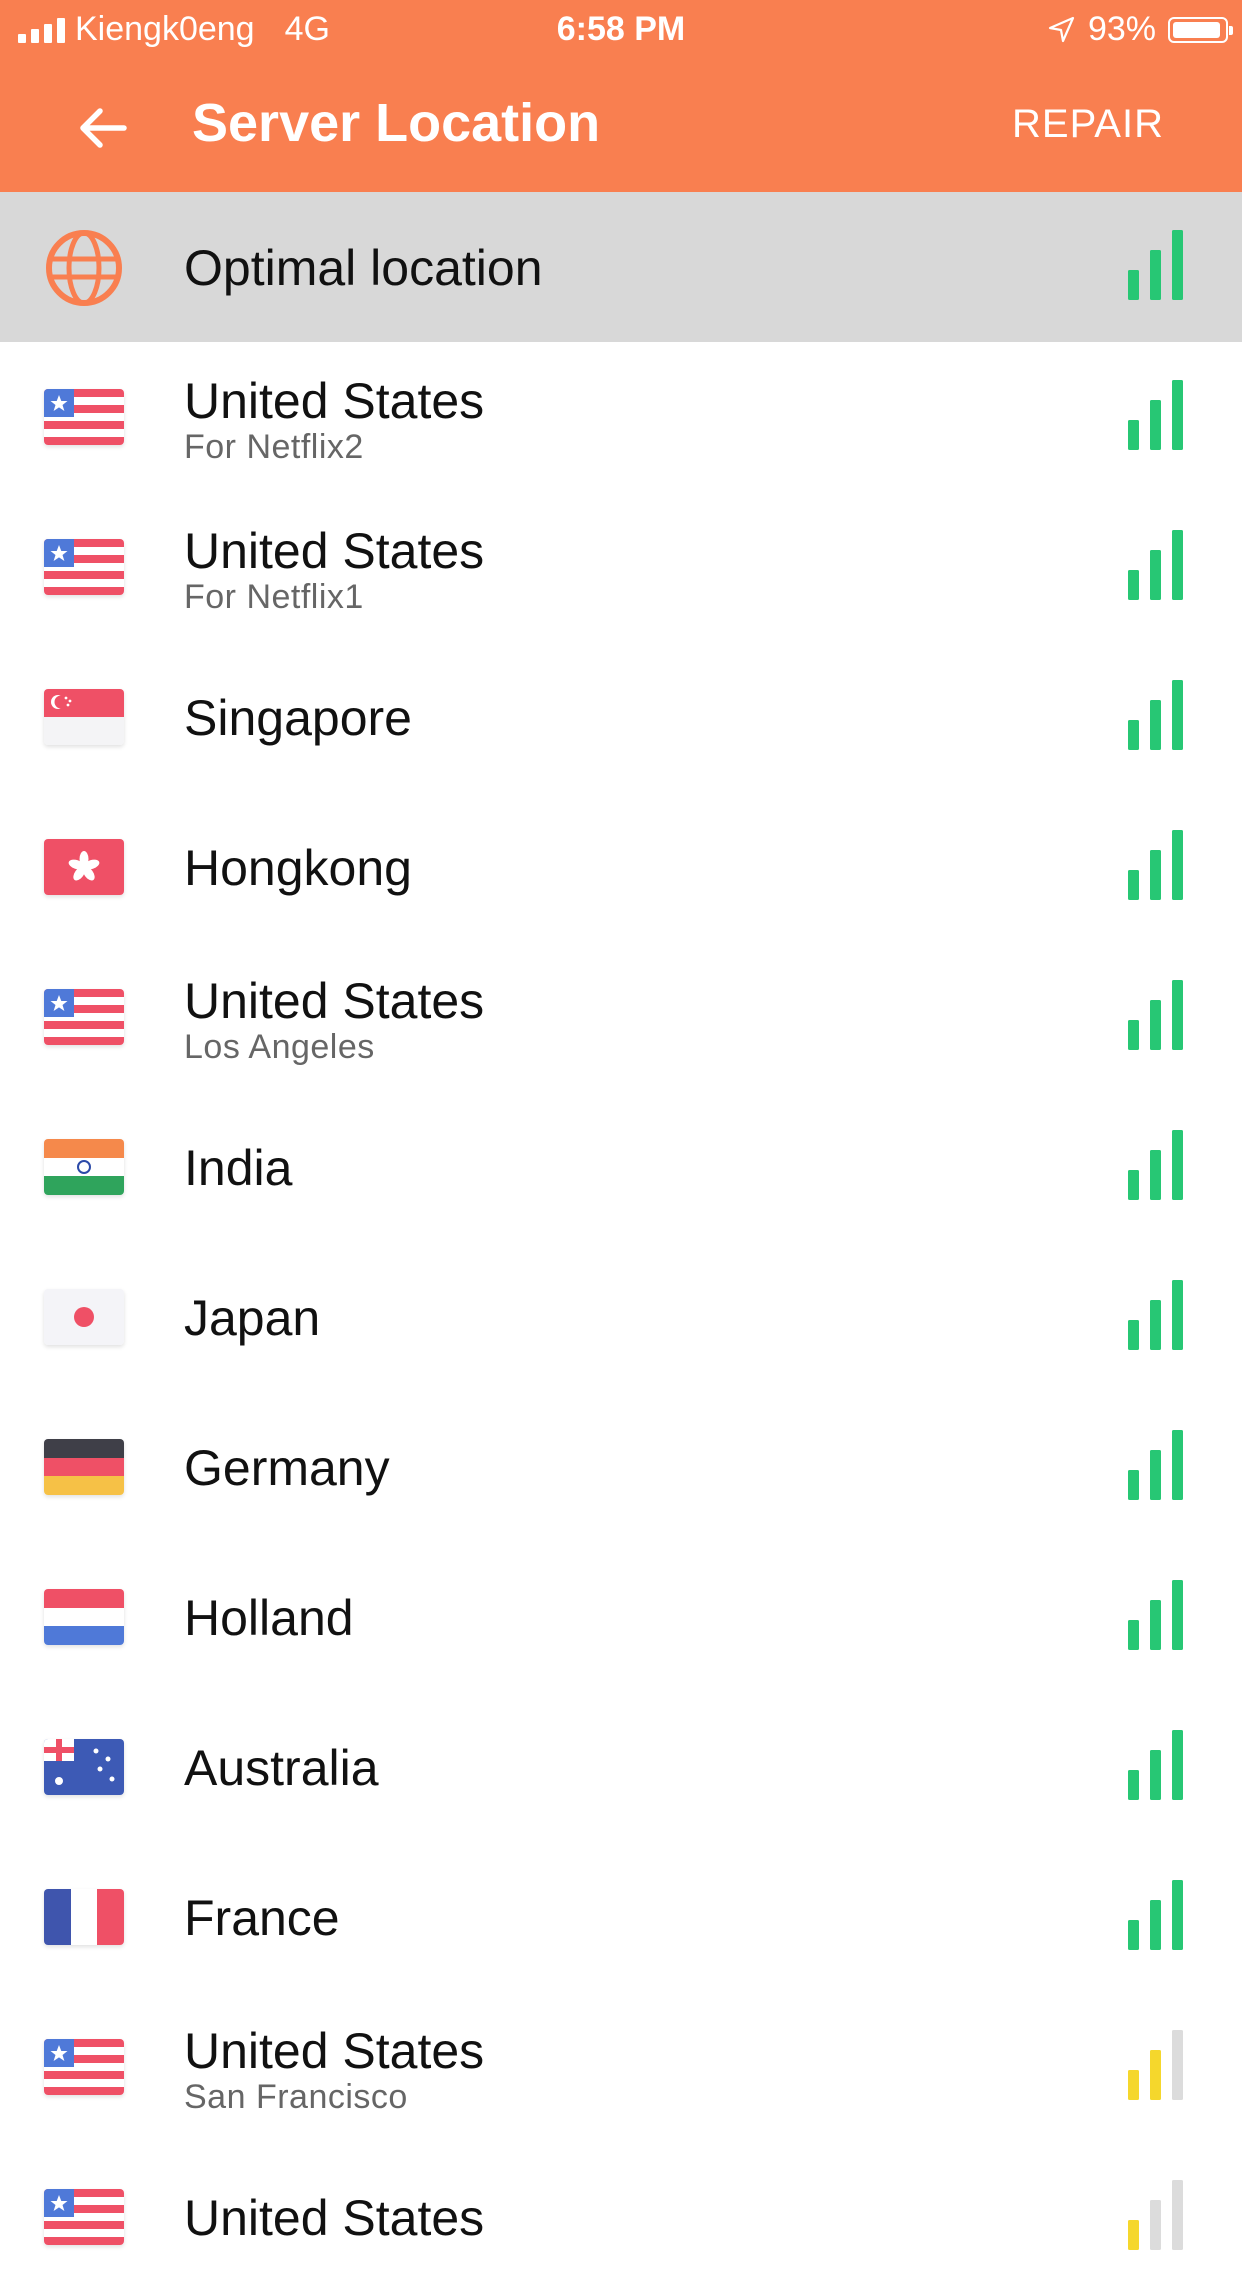  I want to click on location-row: India, so click(621, 1167).